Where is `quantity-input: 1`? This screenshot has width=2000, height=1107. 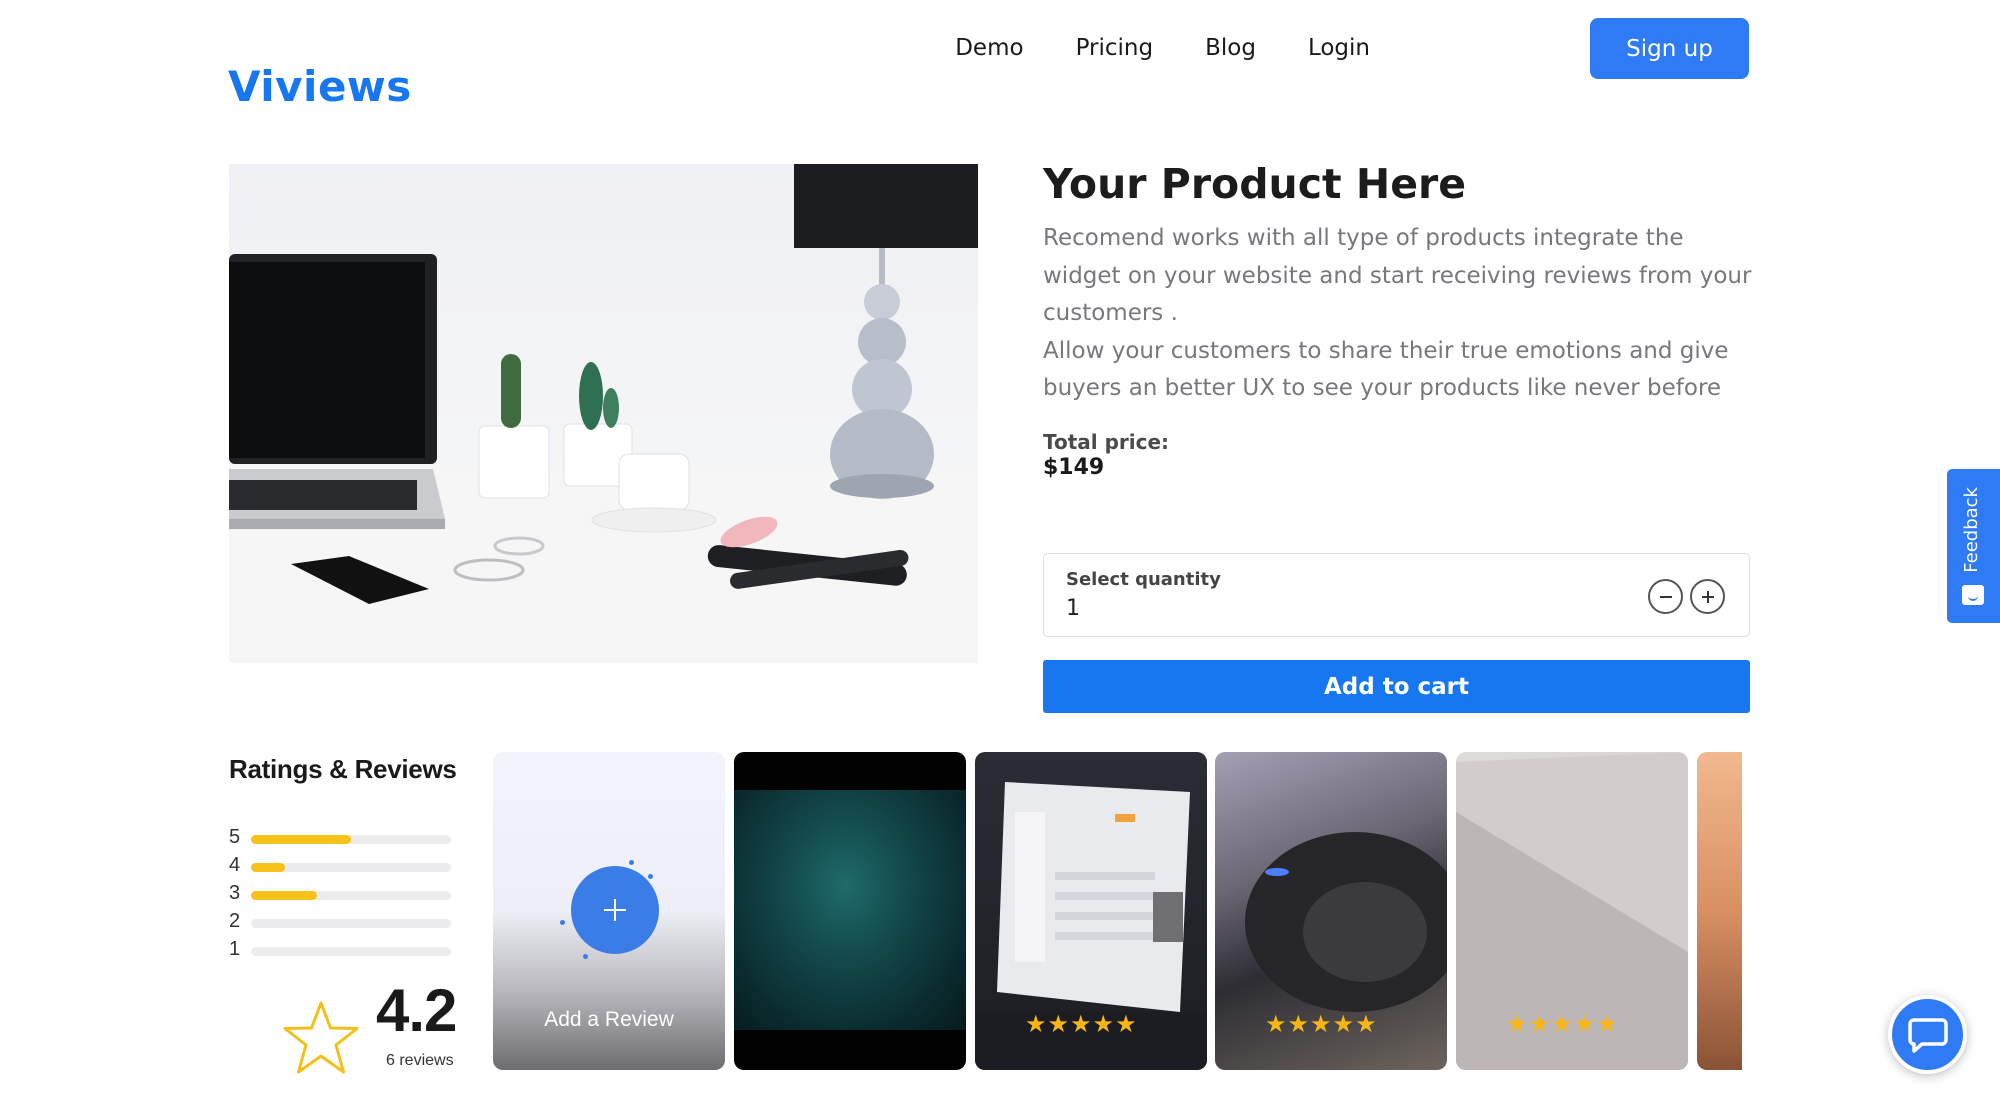
quantity-input: 1 is located at coordinates (1073, 608).